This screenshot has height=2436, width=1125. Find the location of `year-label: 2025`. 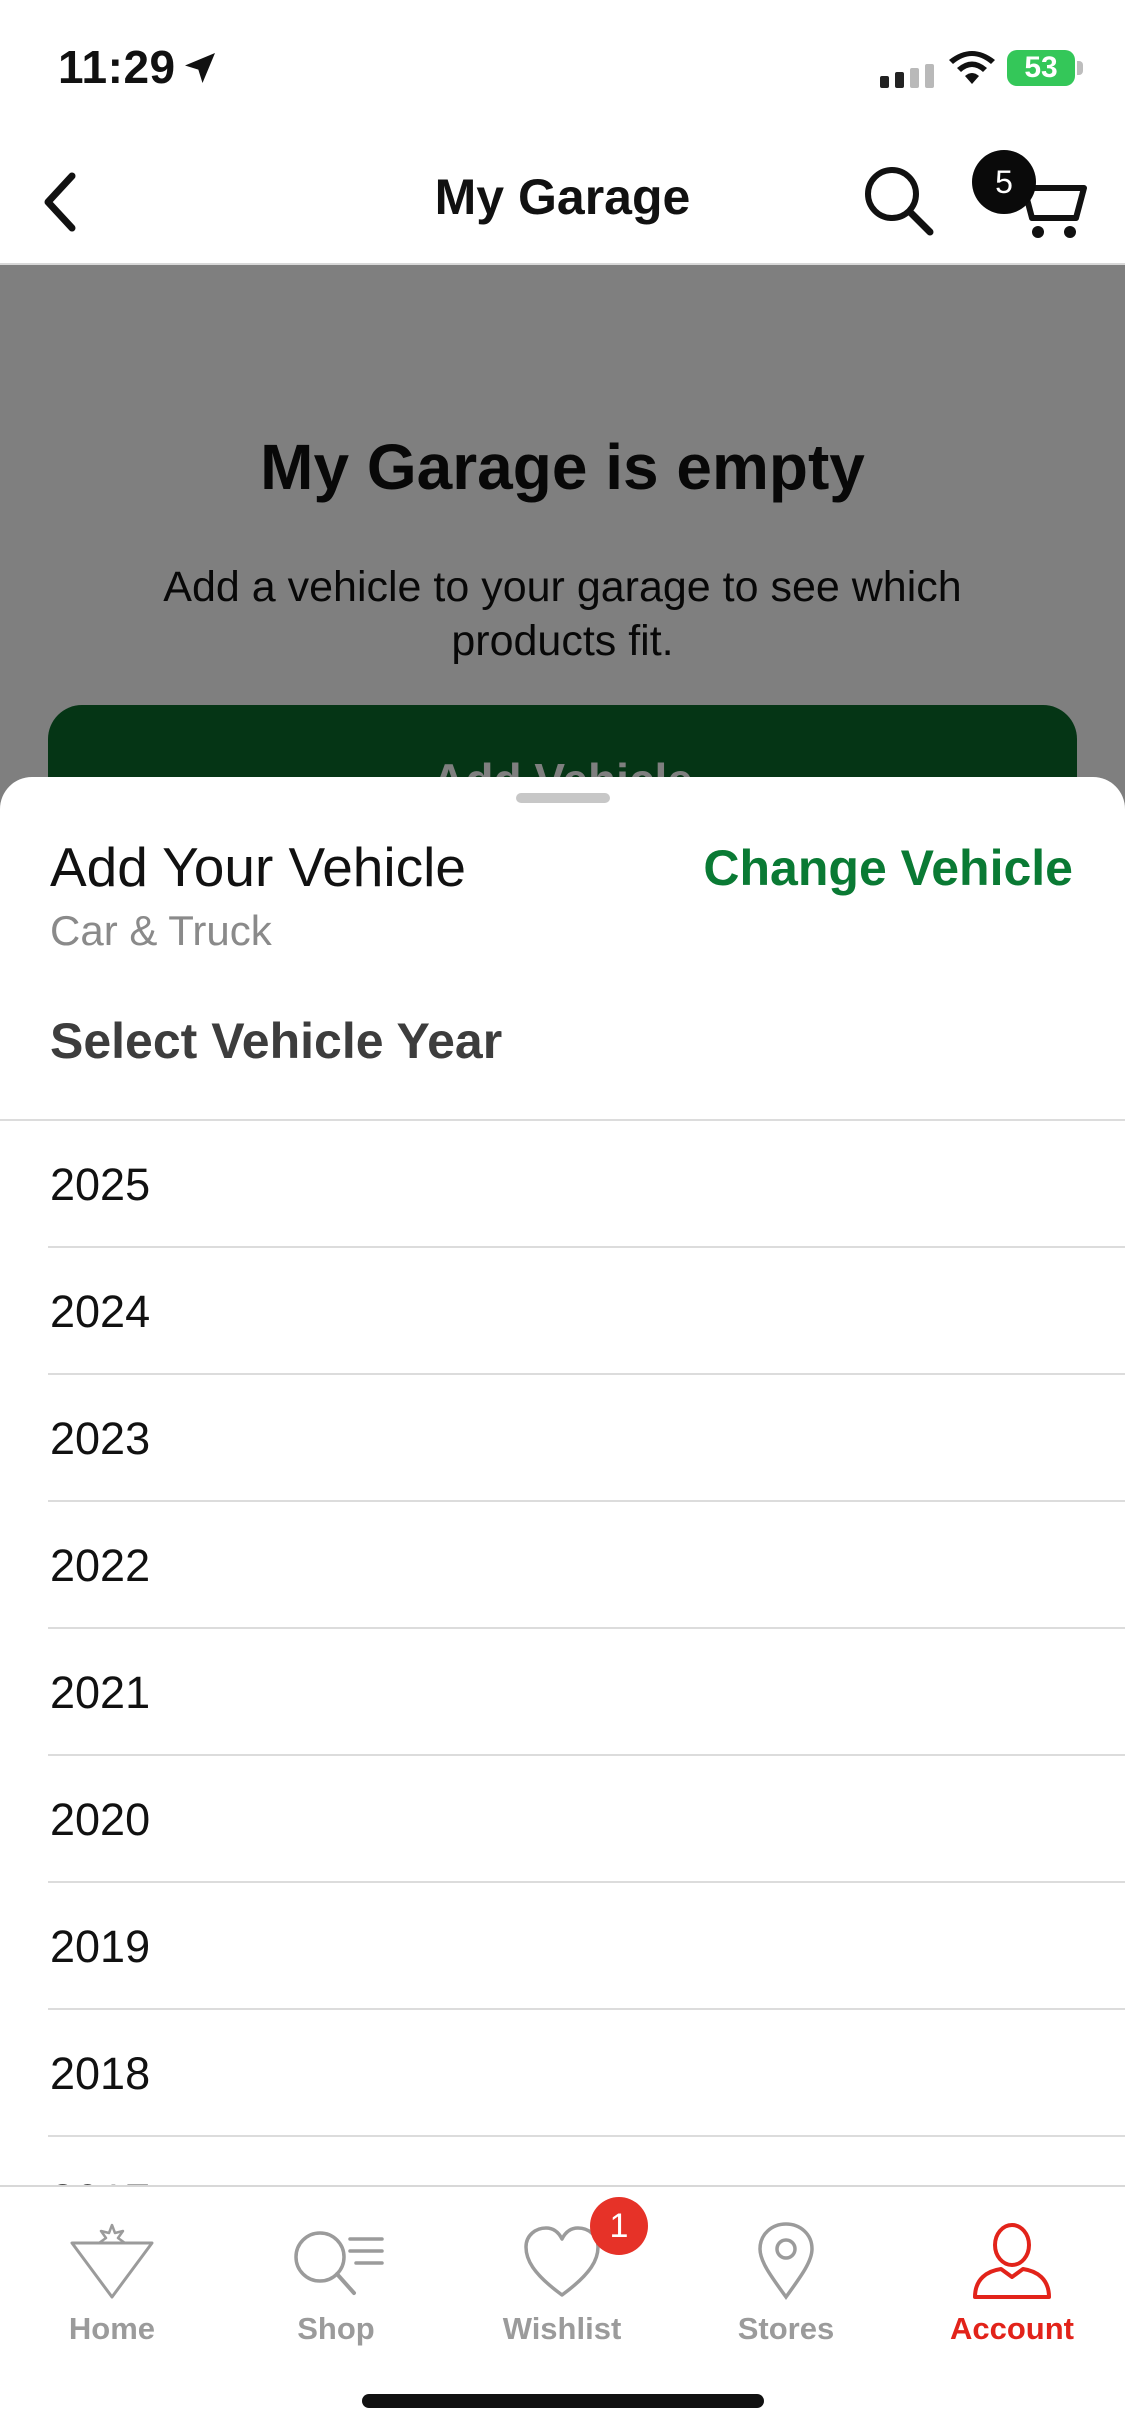

year-label: 2025 is located at coordinates (100, 1184).